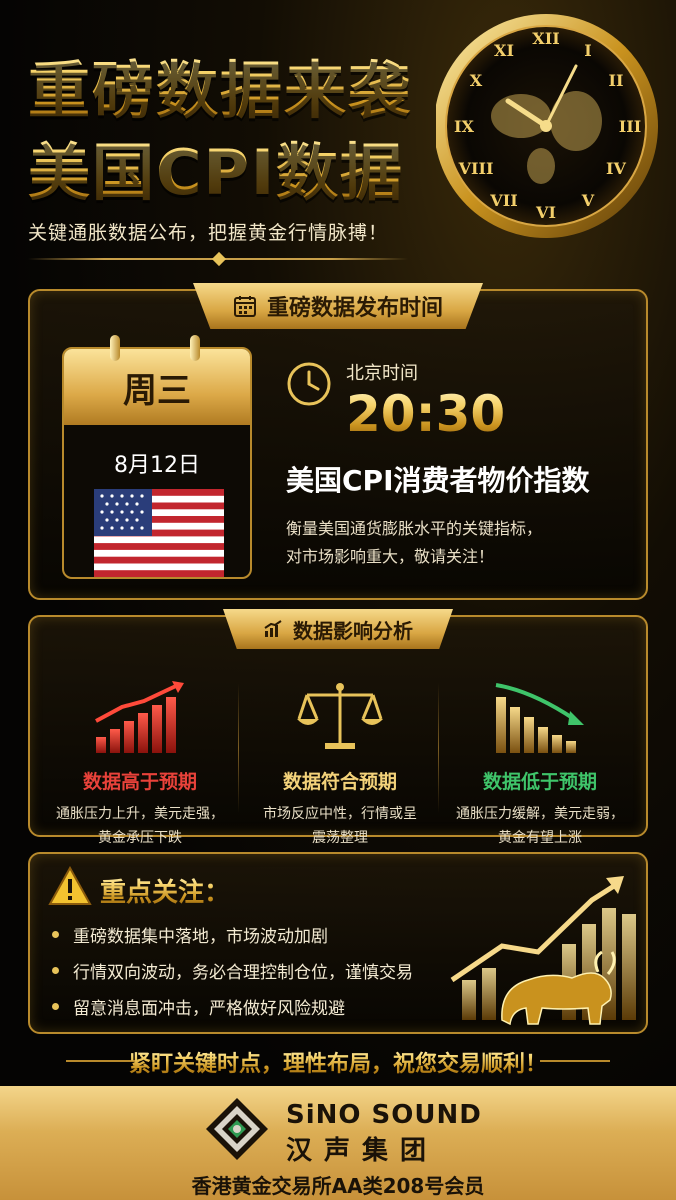  I want to click on us-flag-icon, so click(159, 533).